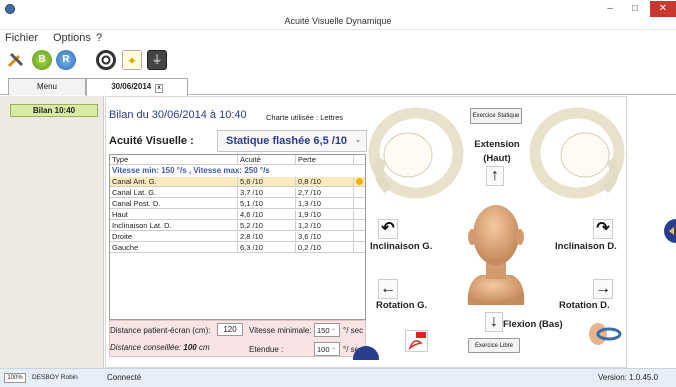 This screenshot has width=676, height=387. I want to click on row-type: Gauche, so click(174, 248).